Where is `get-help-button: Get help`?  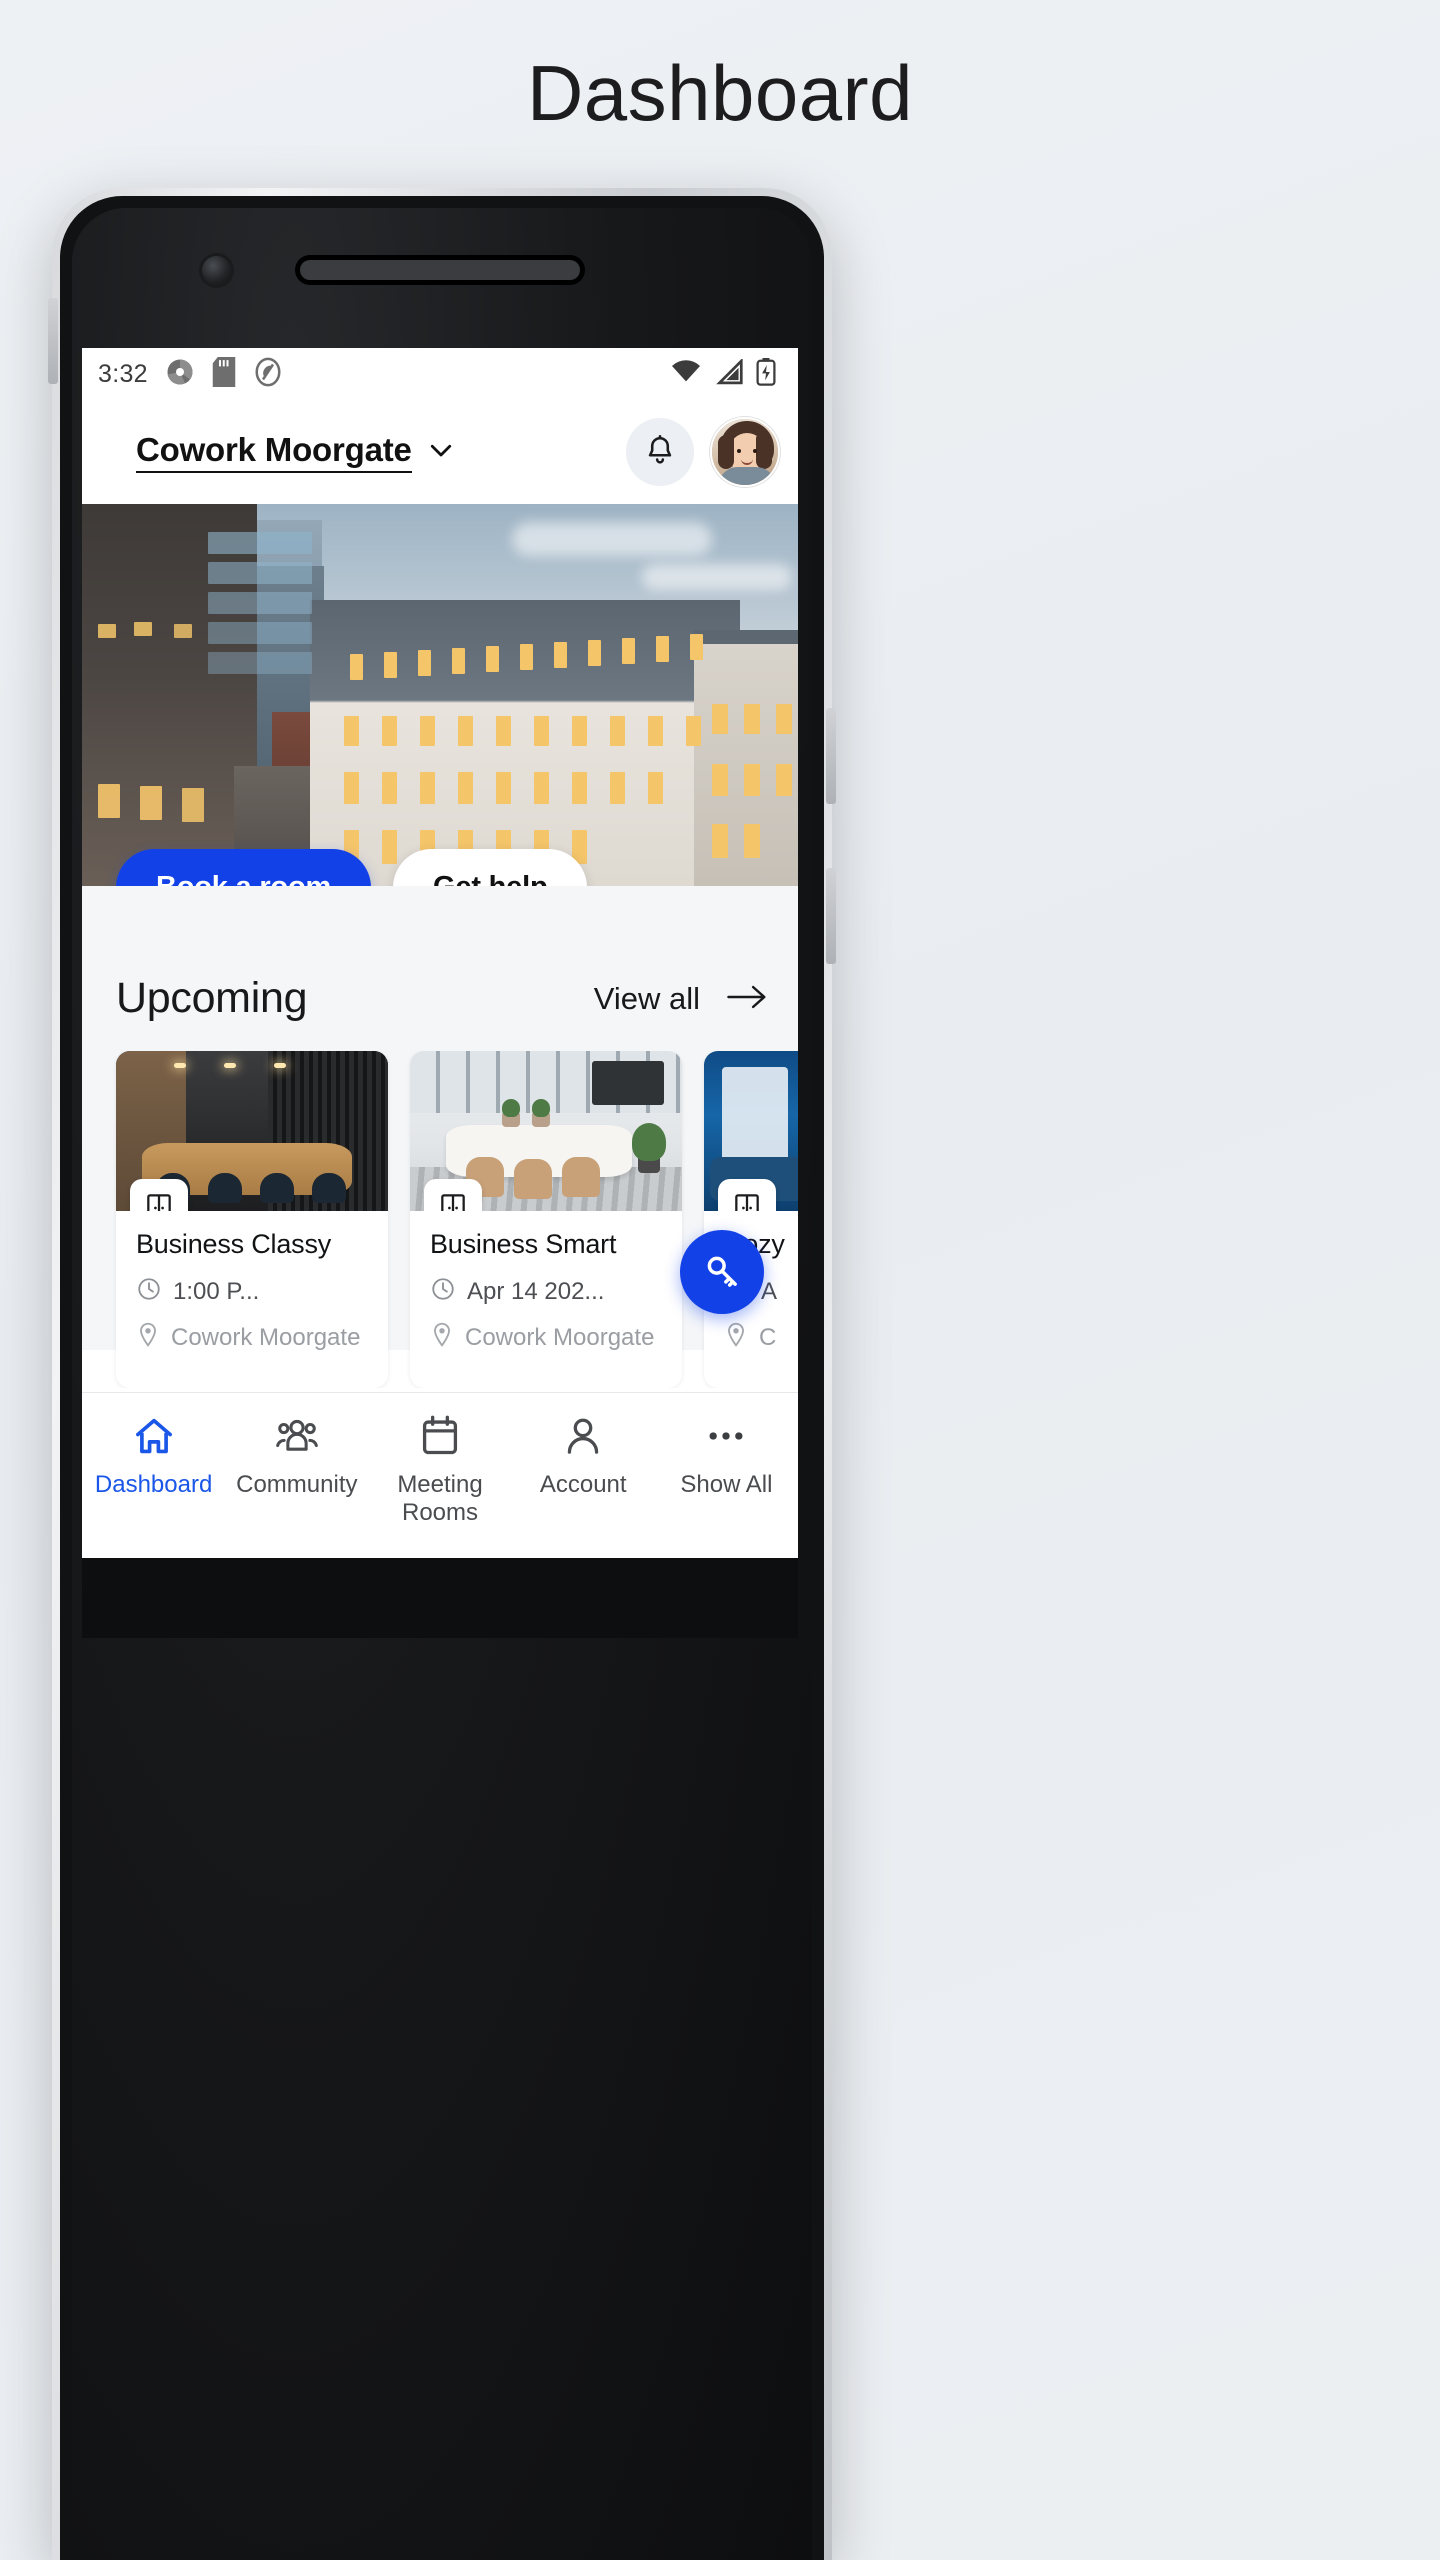 get-help-button: Get help is located at coordinates (490, 867).